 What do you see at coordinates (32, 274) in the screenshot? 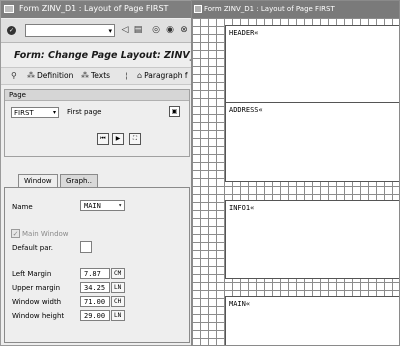
I see `left-margin-label: Left Margin` at bounding box center [32, 274].